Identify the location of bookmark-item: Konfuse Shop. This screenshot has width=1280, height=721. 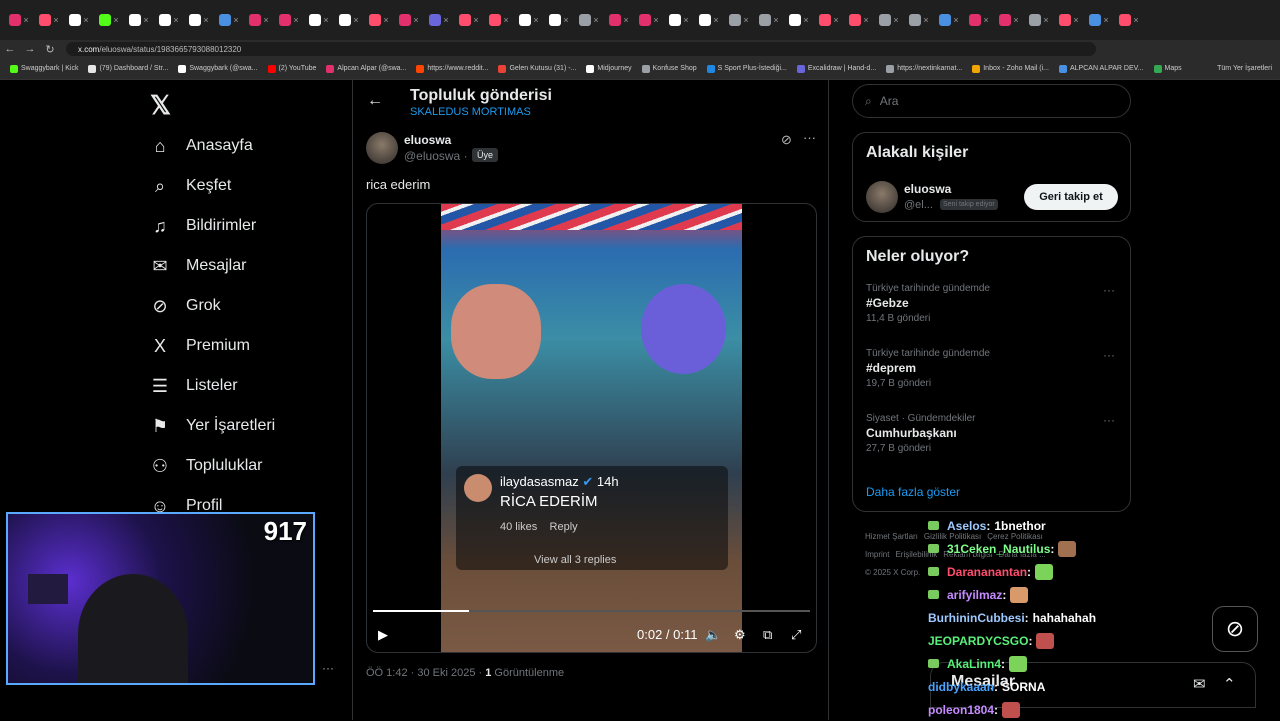
(669, 68).